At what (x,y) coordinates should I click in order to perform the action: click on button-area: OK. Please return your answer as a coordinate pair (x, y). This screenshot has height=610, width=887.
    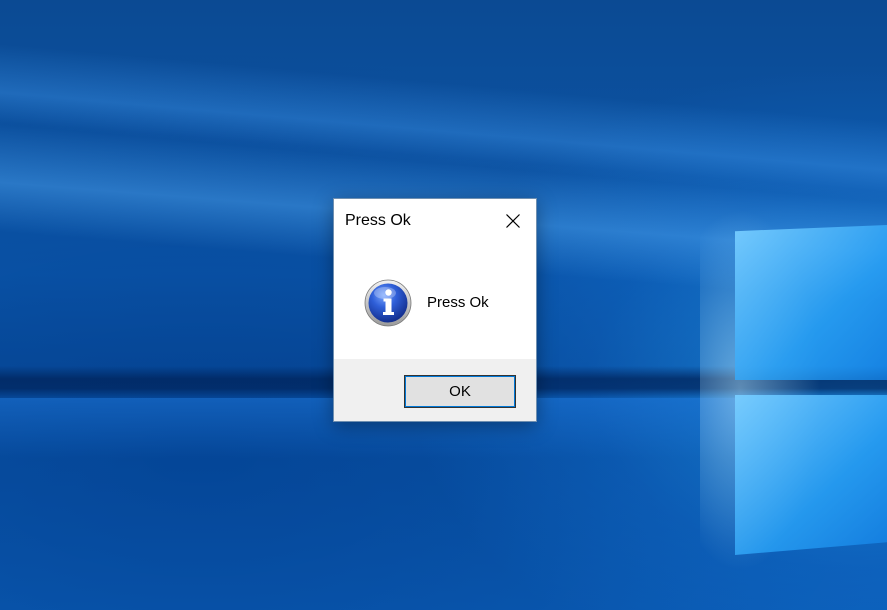
    Looking at the image, I should click on (435, 390).